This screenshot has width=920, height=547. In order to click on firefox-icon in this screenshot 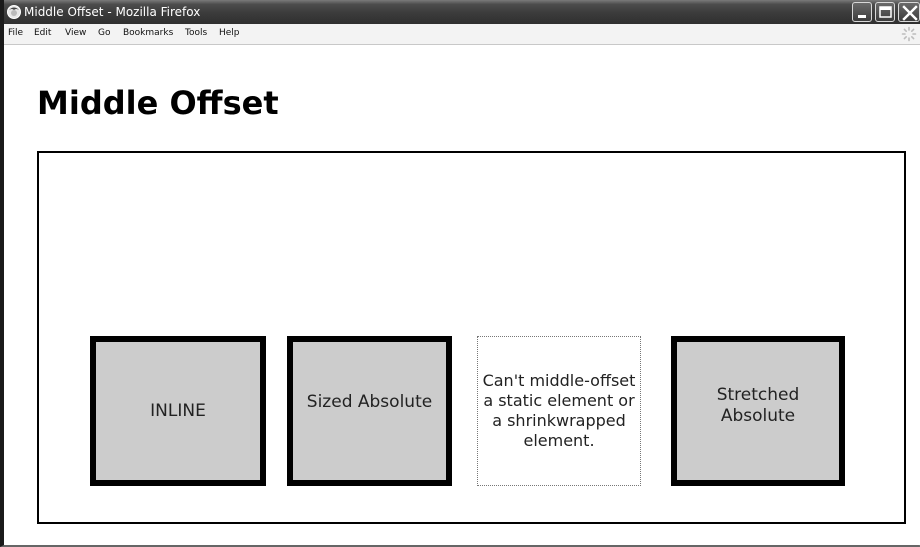, I will do `click(14, 12)`.